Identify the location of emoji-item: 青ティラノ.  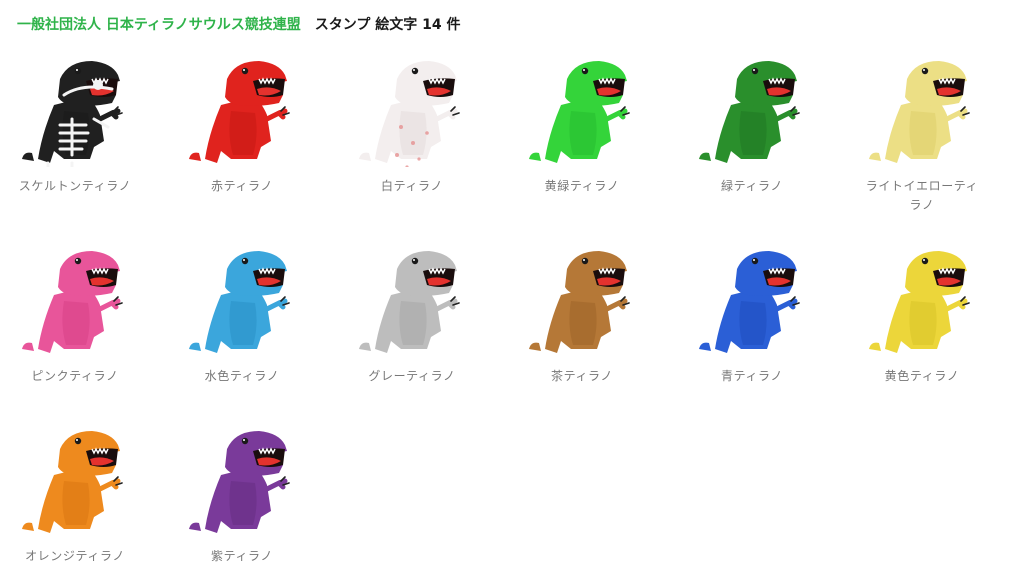
(752, 315).